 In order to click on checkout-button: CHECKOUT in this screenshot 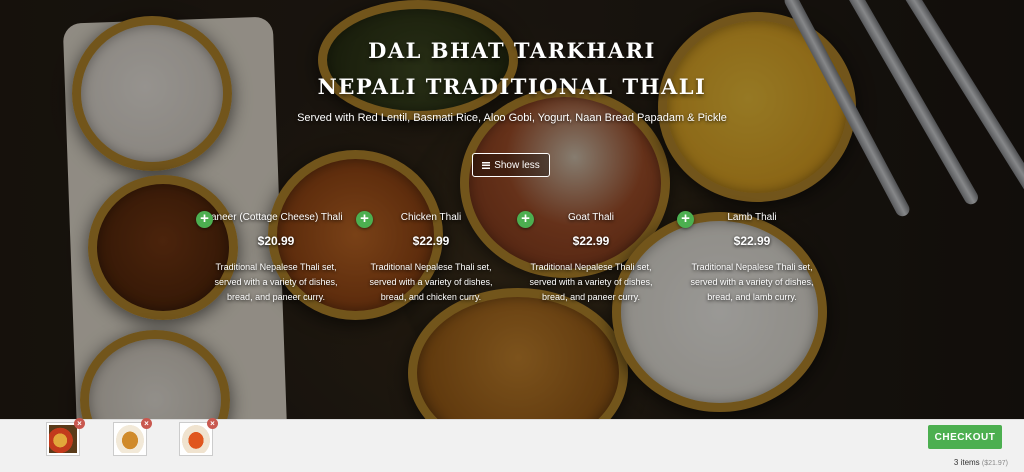, I will do `click(965, 437)`.